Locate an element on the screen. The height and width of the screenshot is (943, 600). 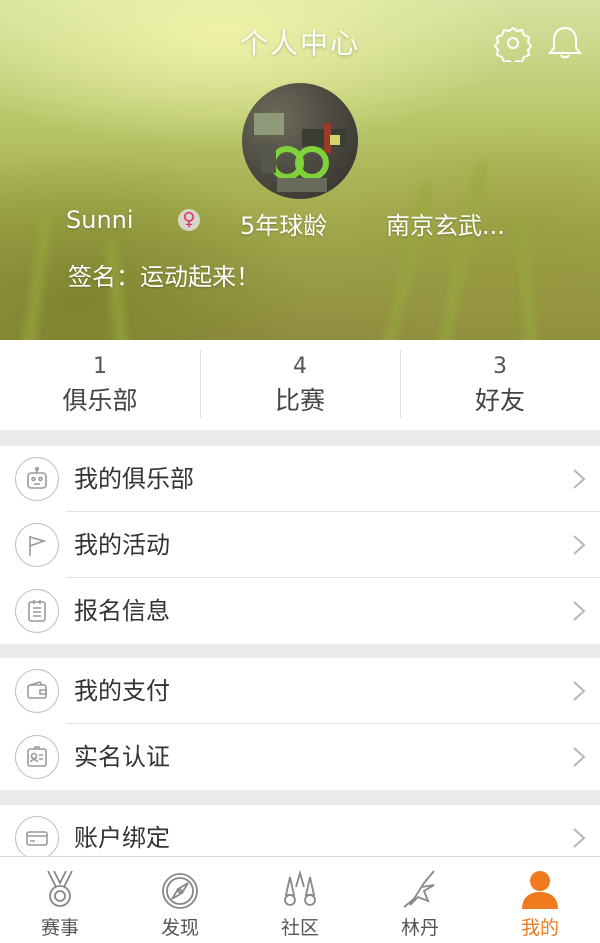
stat-count: 3 is located at coordinates (500, 366).